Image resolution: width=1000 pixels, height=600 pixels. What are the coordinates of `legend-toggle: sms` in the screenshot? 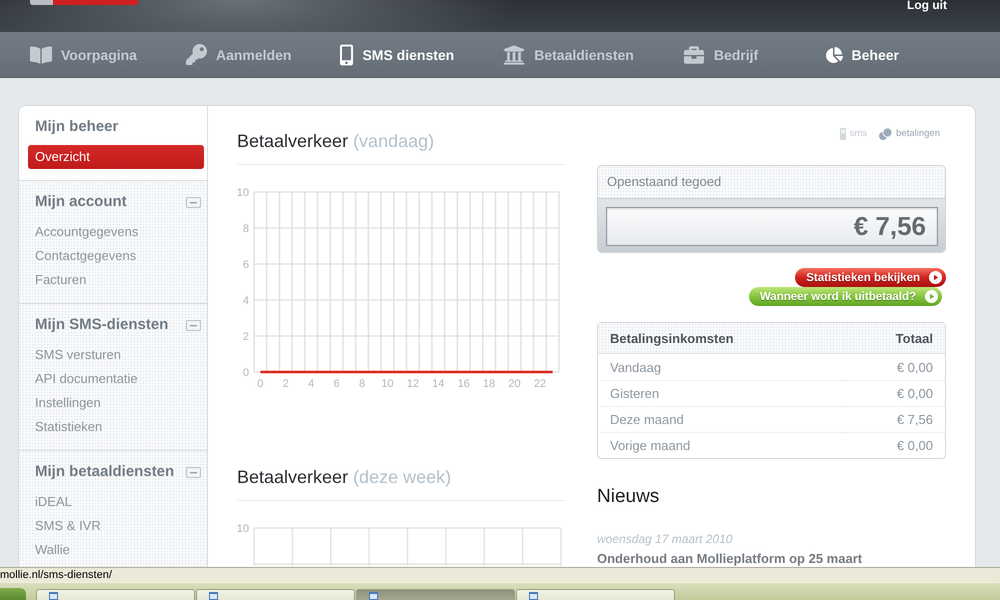 It's located at (854, 134).